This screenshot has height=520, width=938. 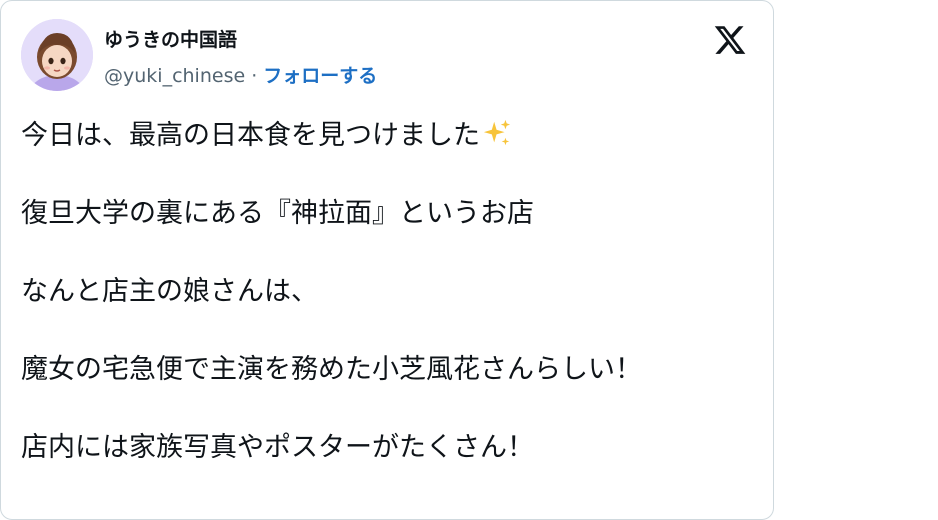 What do you see at coordinates (730, 40) in the screenshot?
I see `x-logo-icon` at bounding box center [730, 40].